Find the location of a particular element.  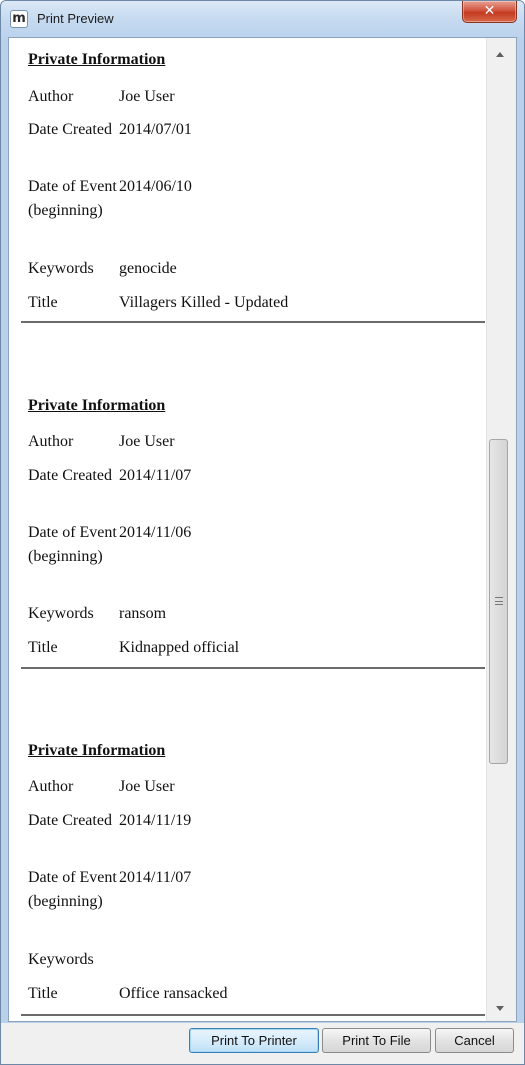

title-bar: m Print Preview ✕ is located at coordinates (262, 19).